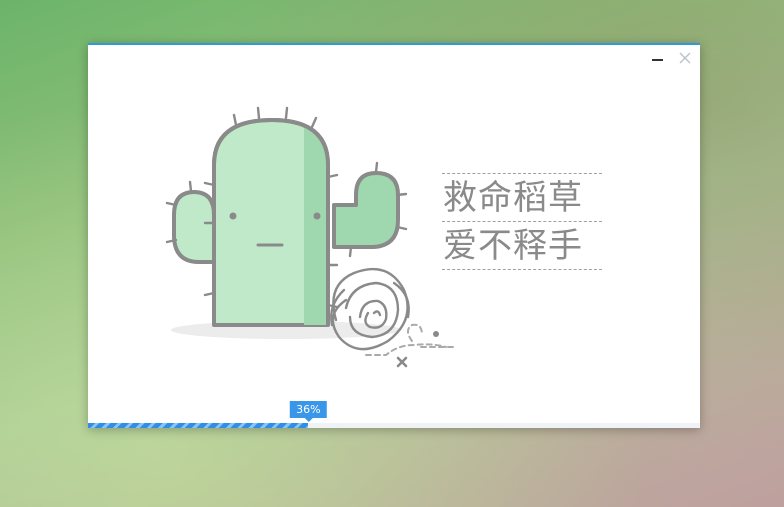 Image resolution: width=784 pixels, height=507 pixels. I want to click on close-button, so click(685, 58).